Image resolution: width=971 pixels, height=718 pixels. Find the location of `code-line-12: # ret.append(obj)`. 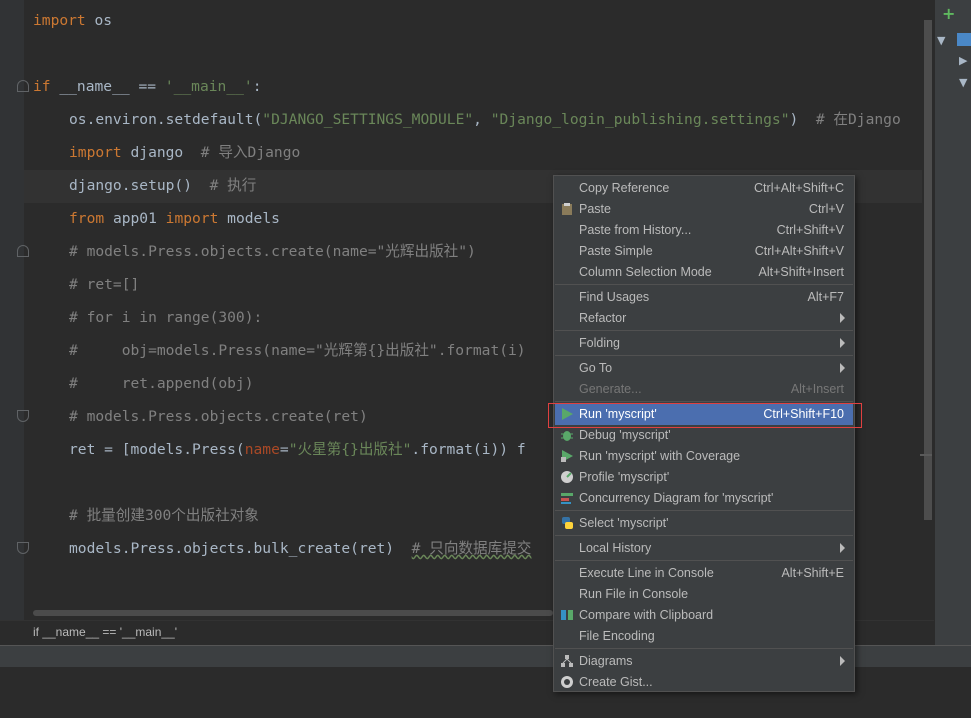

code-line-12: # ret.append(obj) is located at coordinates (161, 383).